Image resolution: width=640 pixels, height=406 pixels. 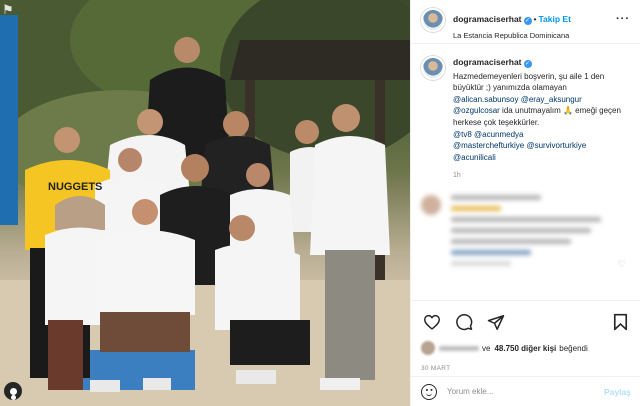 I want to click on location-link: La Estancia Republica Dominicana, so click(x=512, y=35).